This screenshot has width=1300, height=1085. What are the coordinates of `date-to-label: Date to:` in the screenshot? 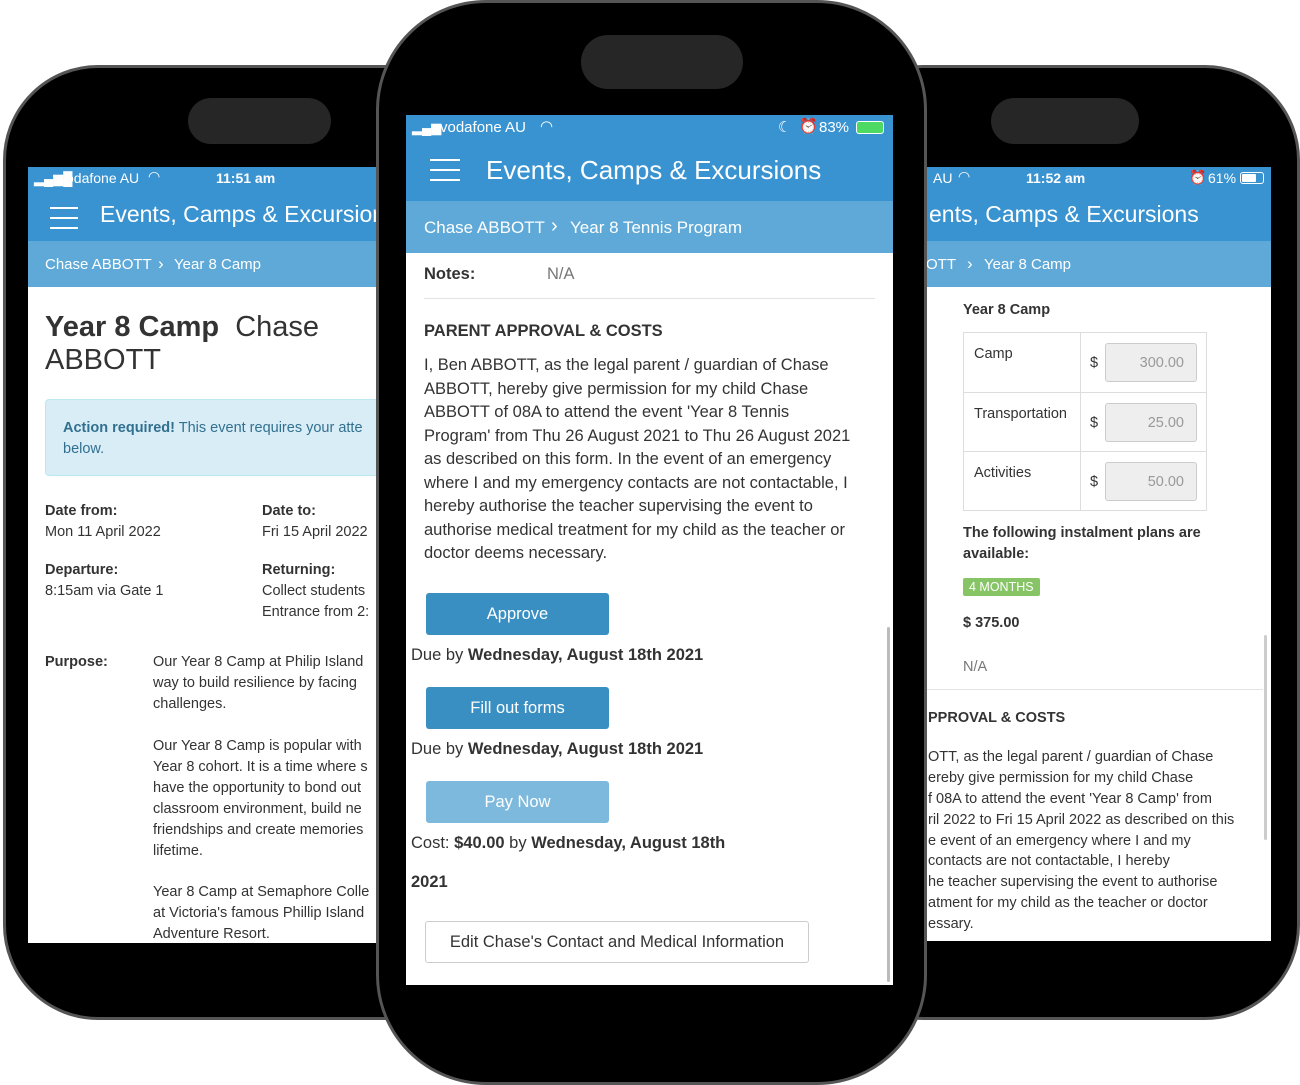 It's located at (289, 511).